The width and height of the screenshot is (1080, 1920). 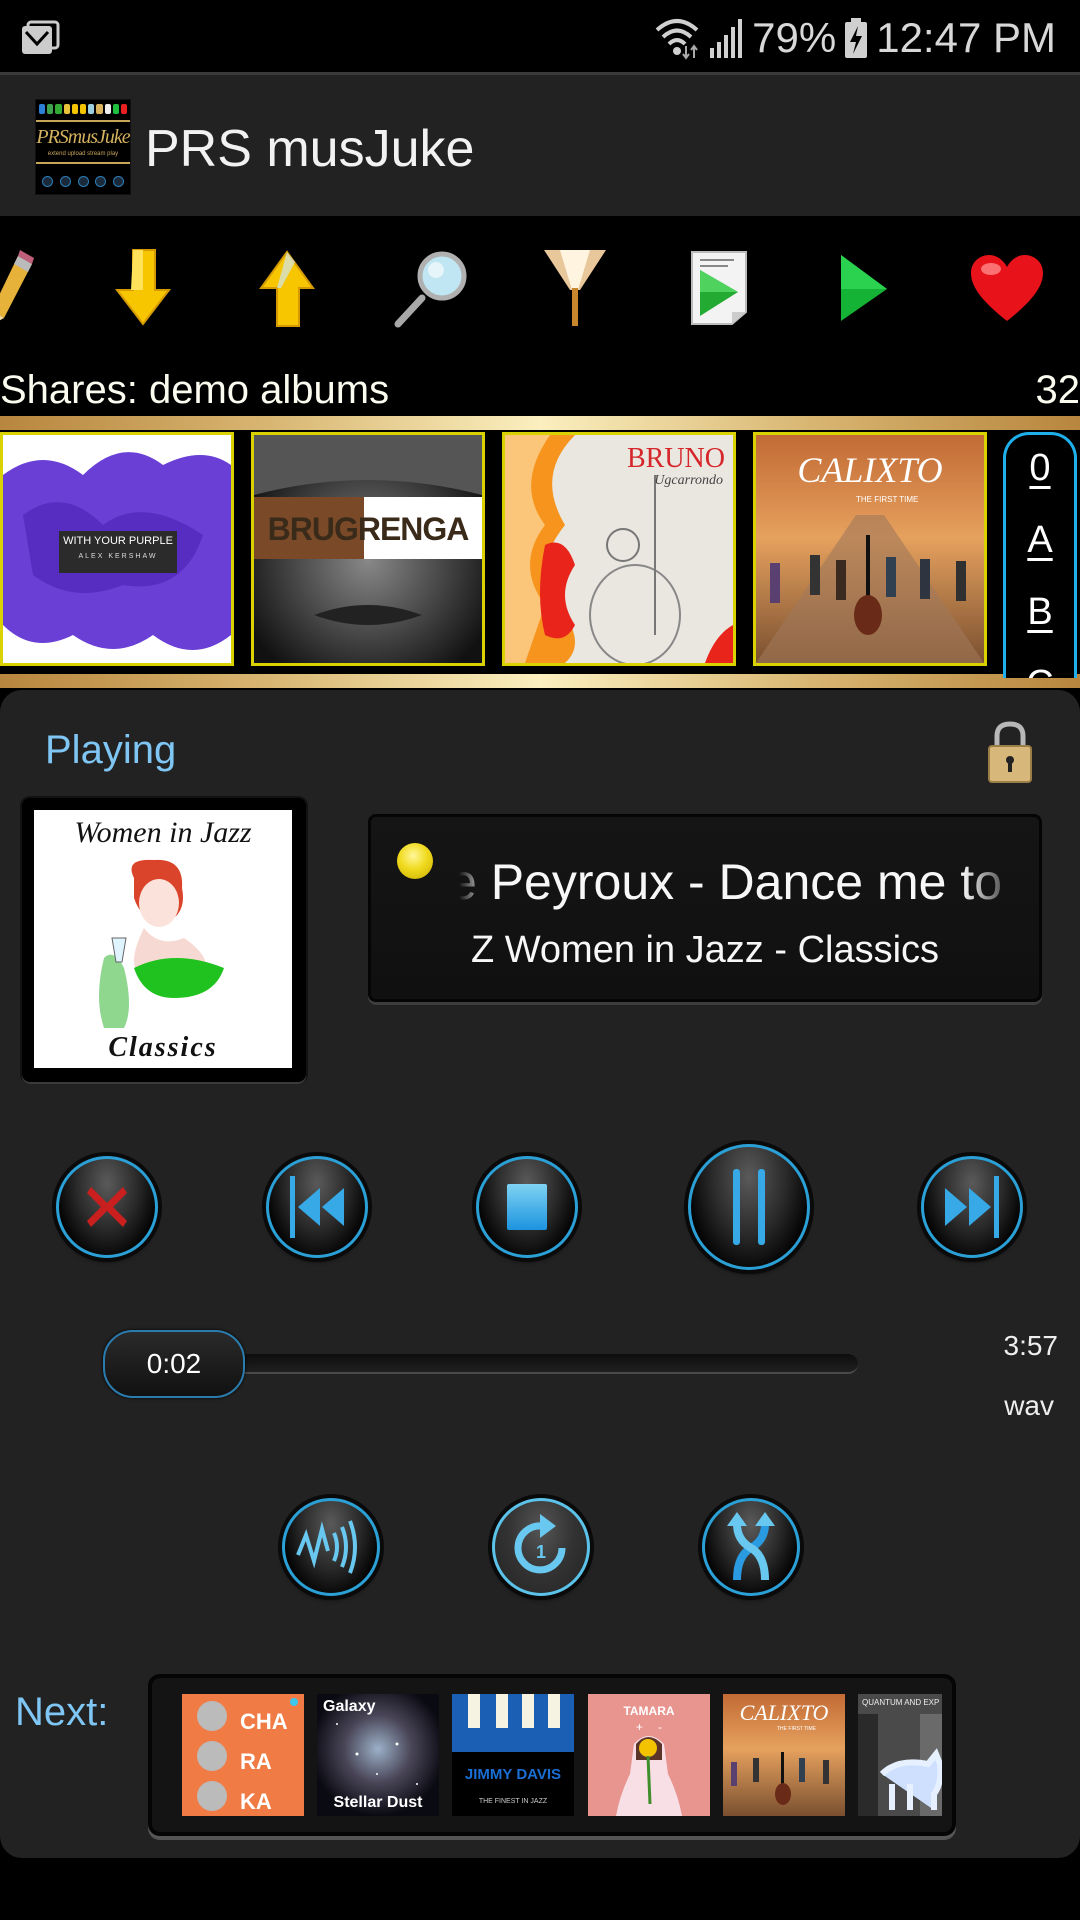 I want to click on now-playing-cover: Women in Jazz Classics, so click(x=163, y=939).